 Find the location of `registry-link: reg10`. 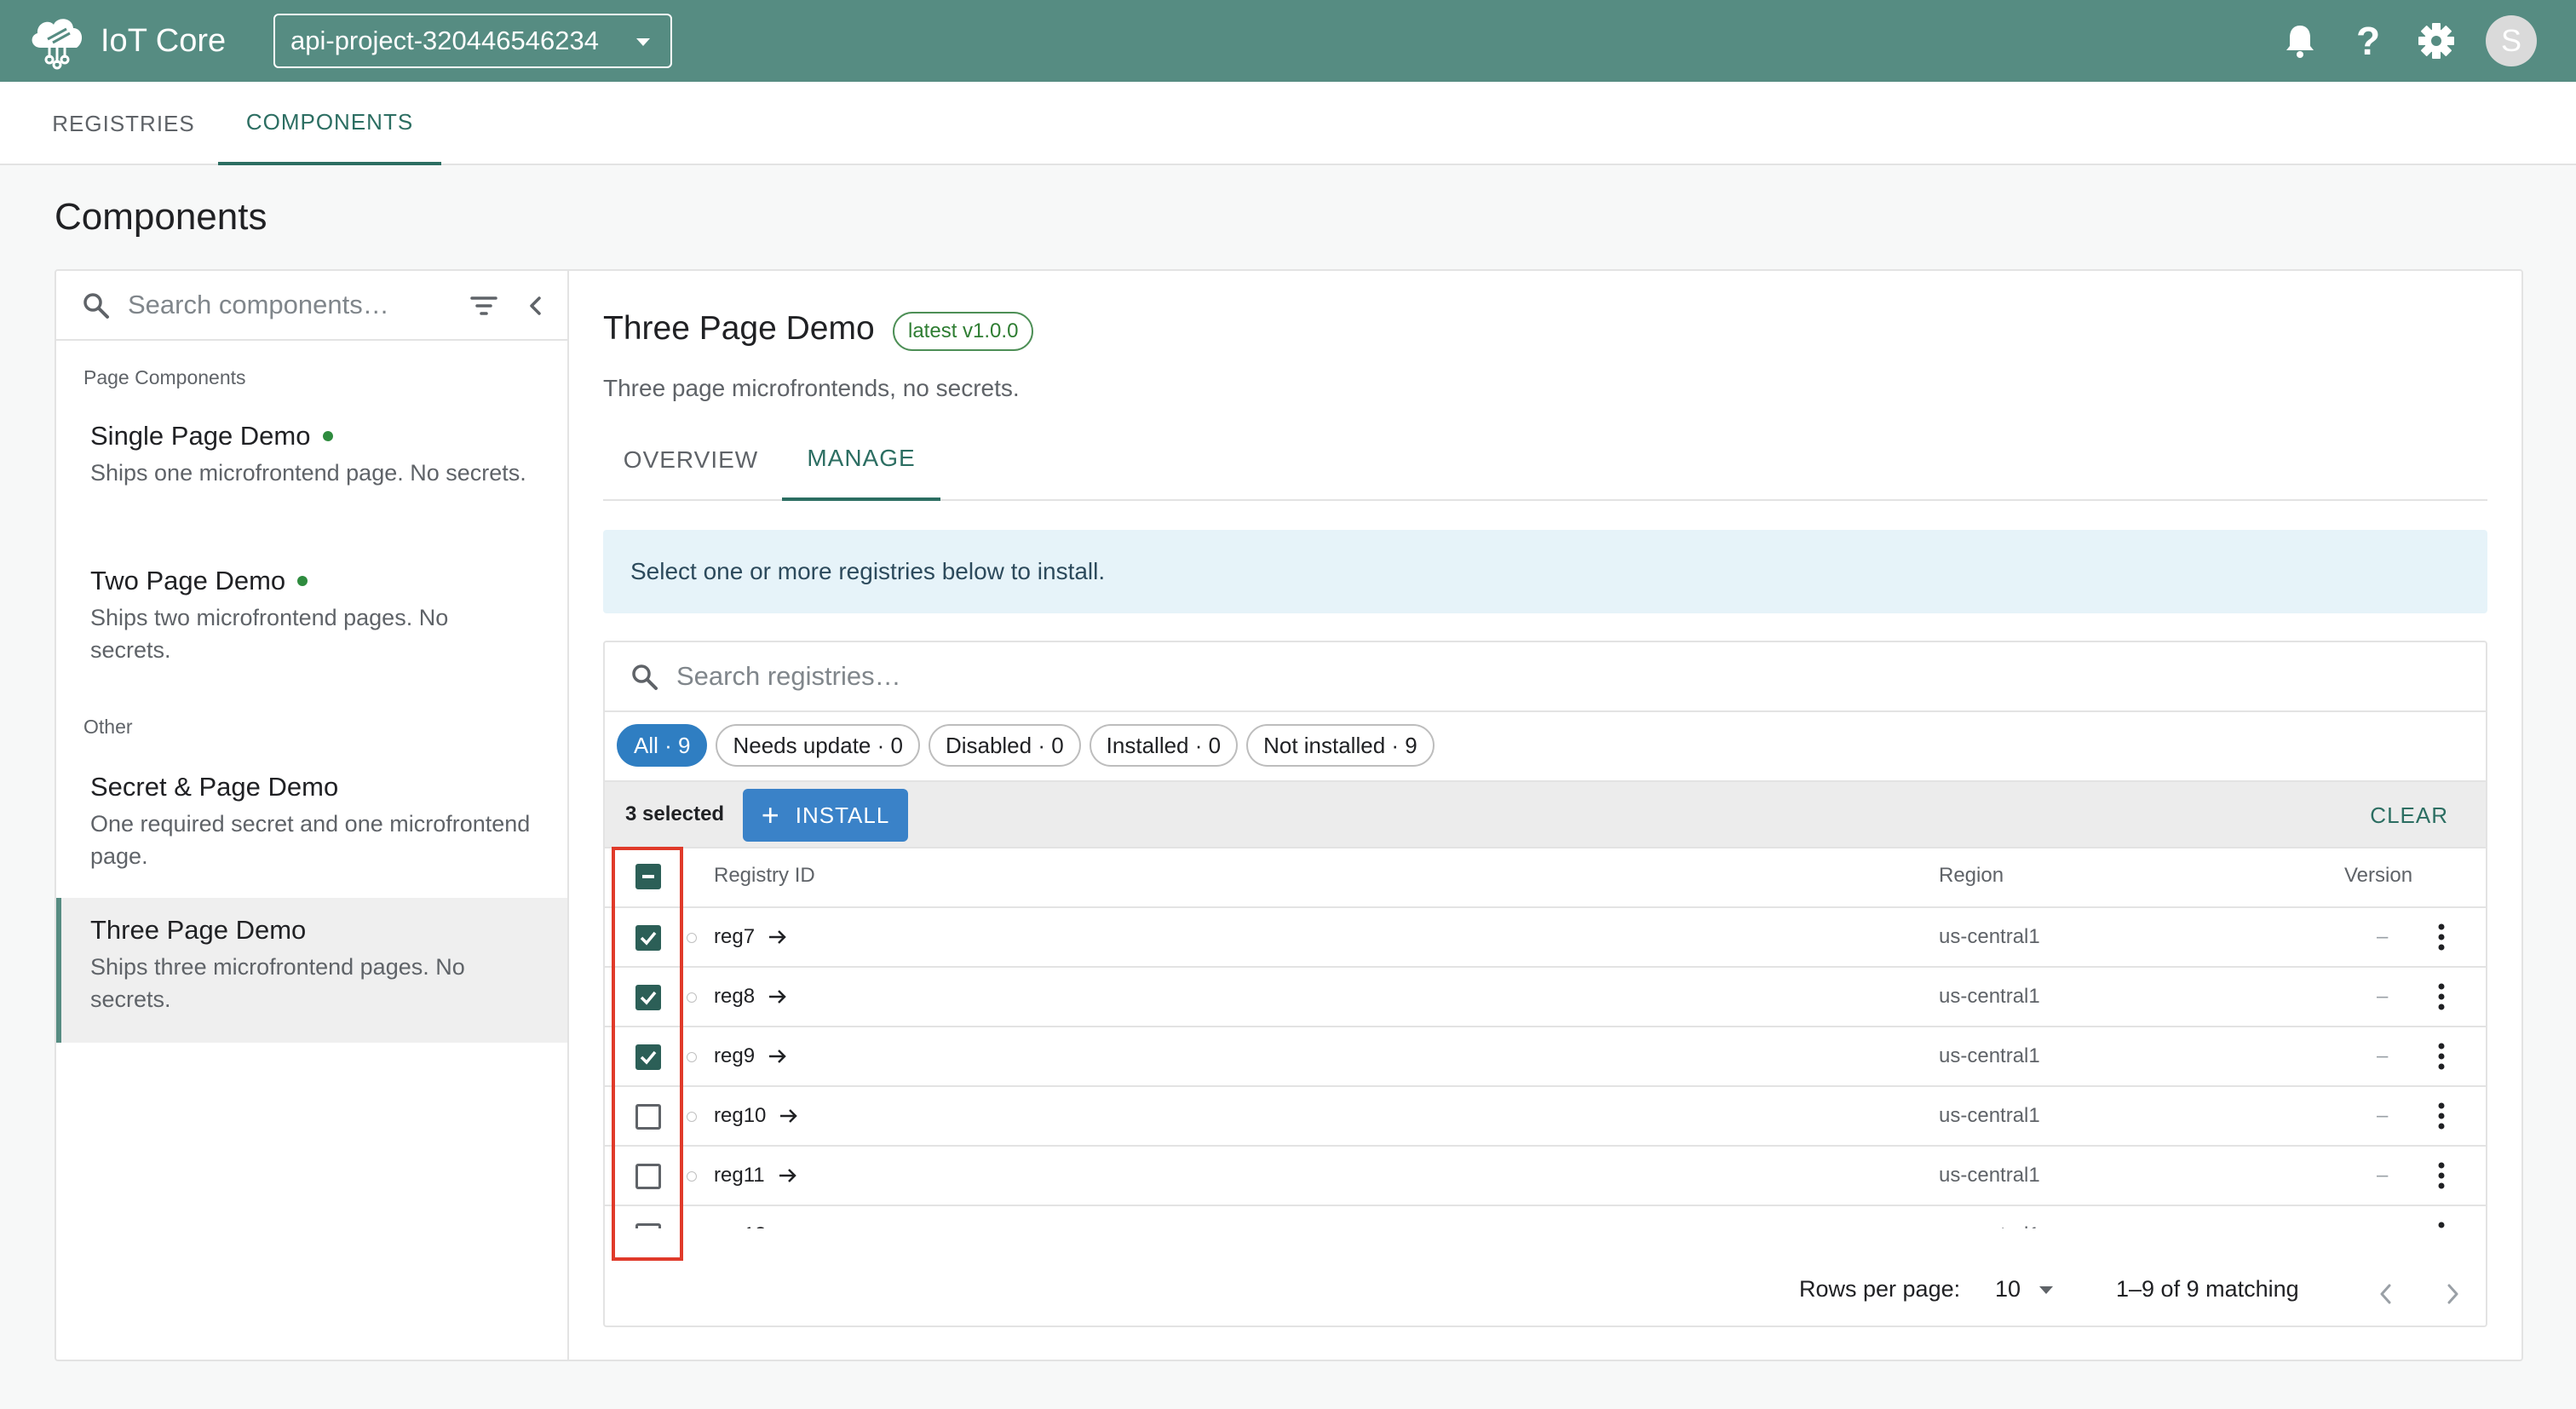

registry-link: reg10 is located at coordinates (757, 1116).